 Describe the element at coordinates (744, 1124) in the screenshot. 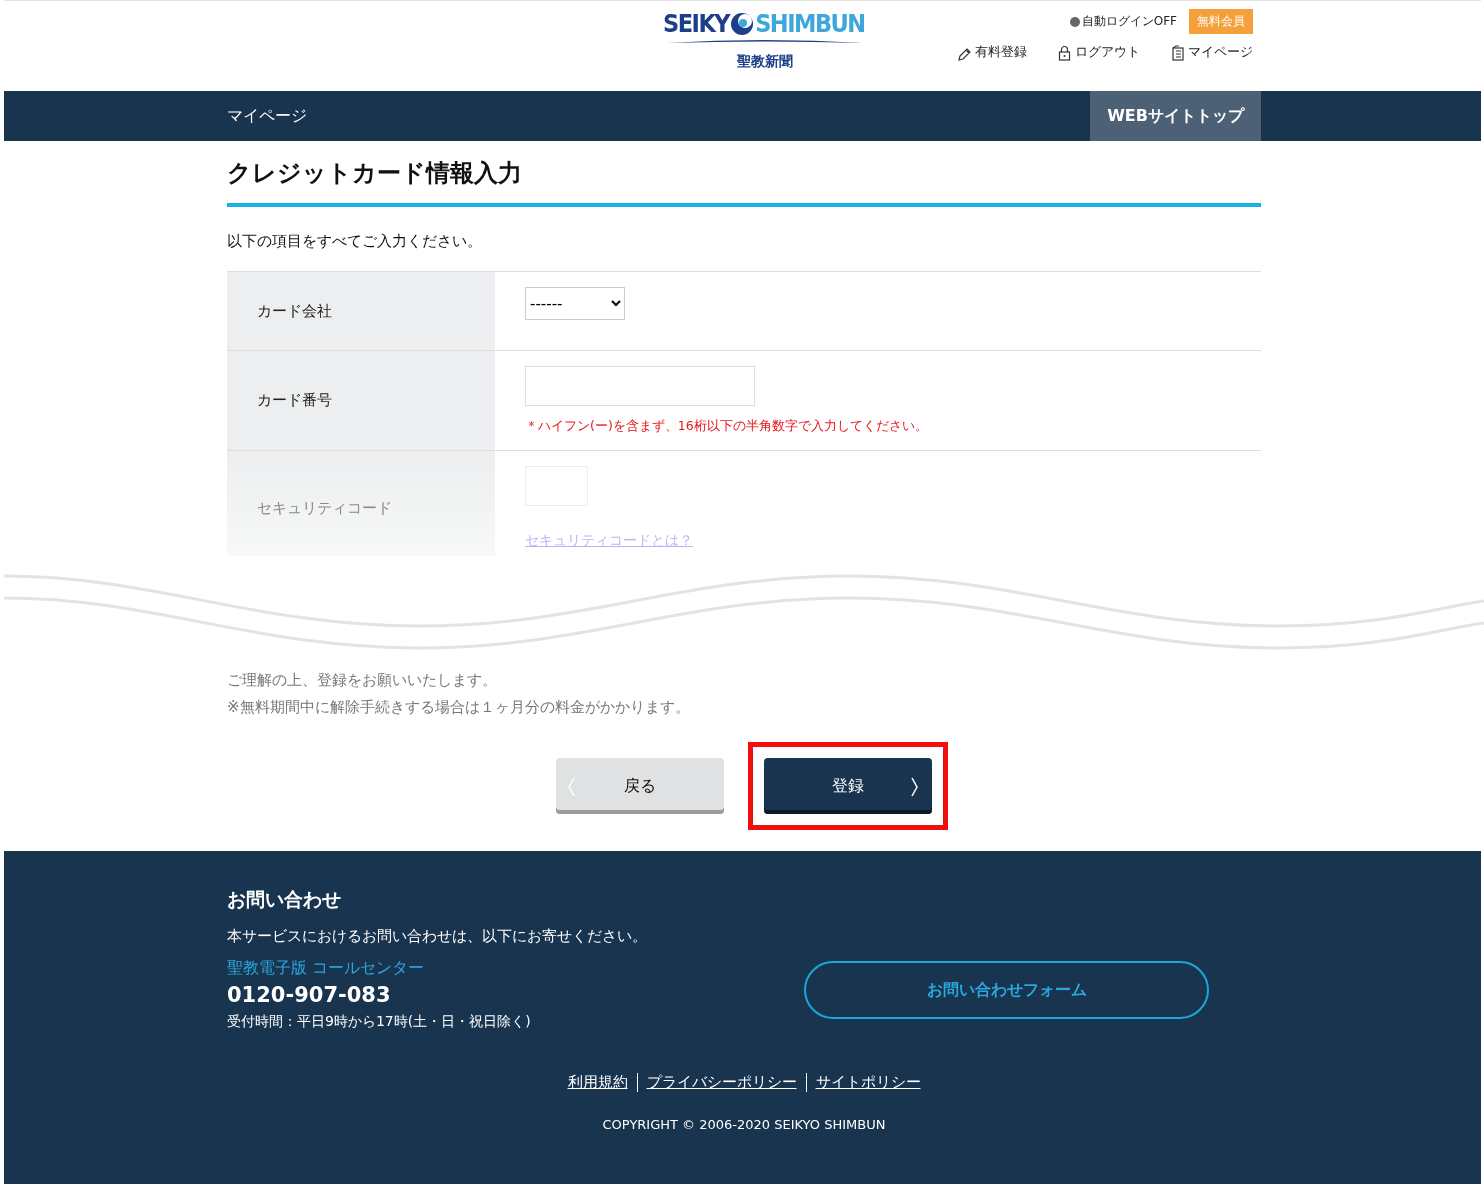

I see `copyright-text: COPYRIGHT © 2006-2020 SEIKYO SHIMBUN` at that location.